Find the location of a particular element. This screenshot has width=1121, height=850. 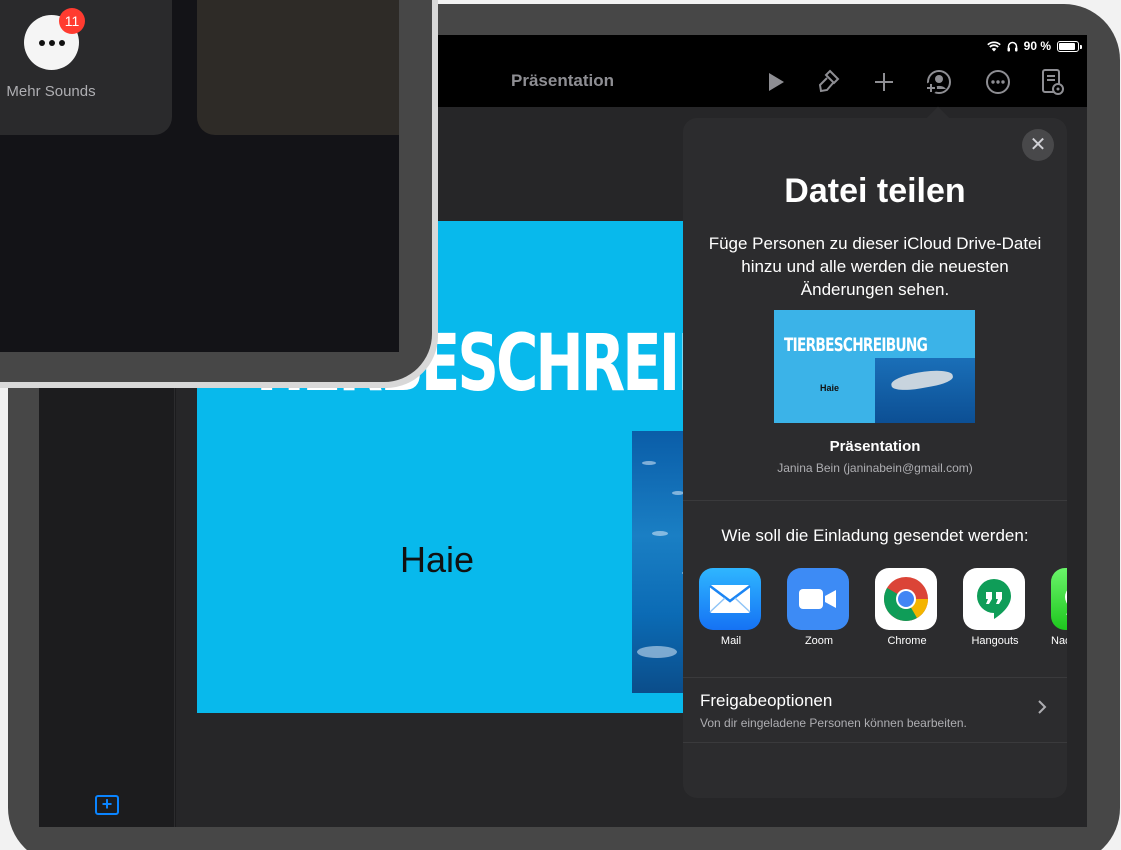

send-prompt: Wie soll die Einladung gesendet werden: is located at coordinates (875, 535).